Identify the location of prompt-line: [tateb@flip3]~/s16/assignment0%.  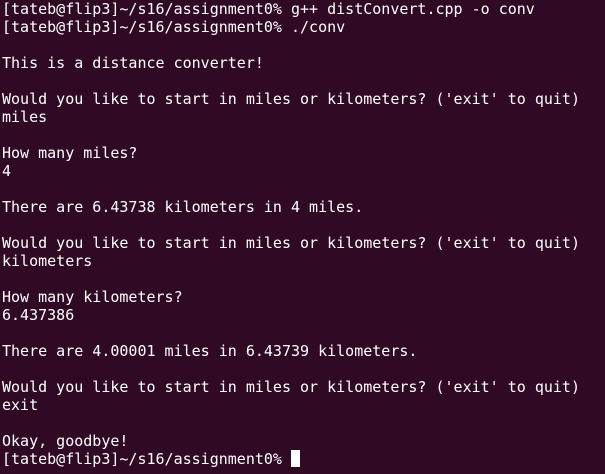
(303, 459).